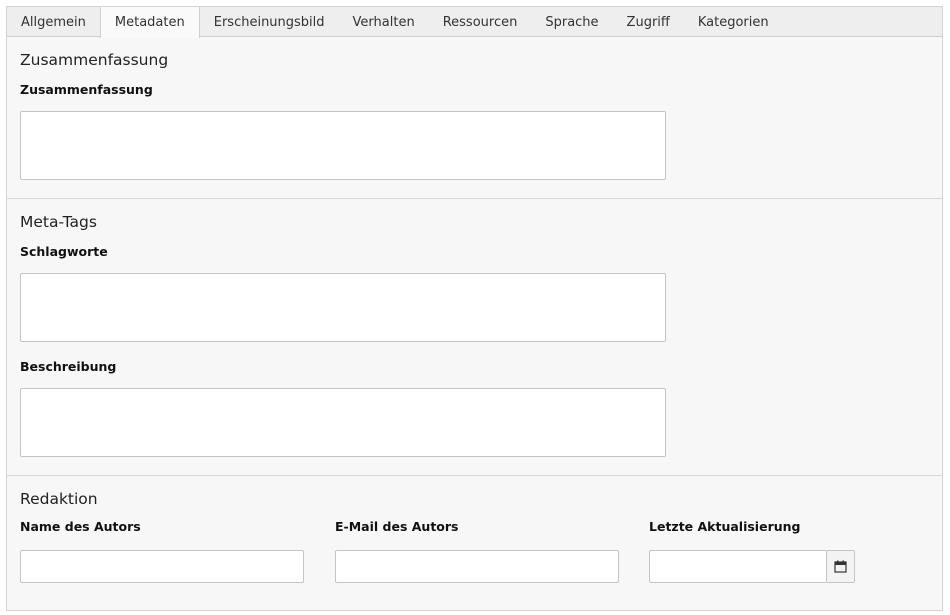 This screenshot has height=615, width=950. I want to click on tab-sprache: Sprache, so click(571, 22).